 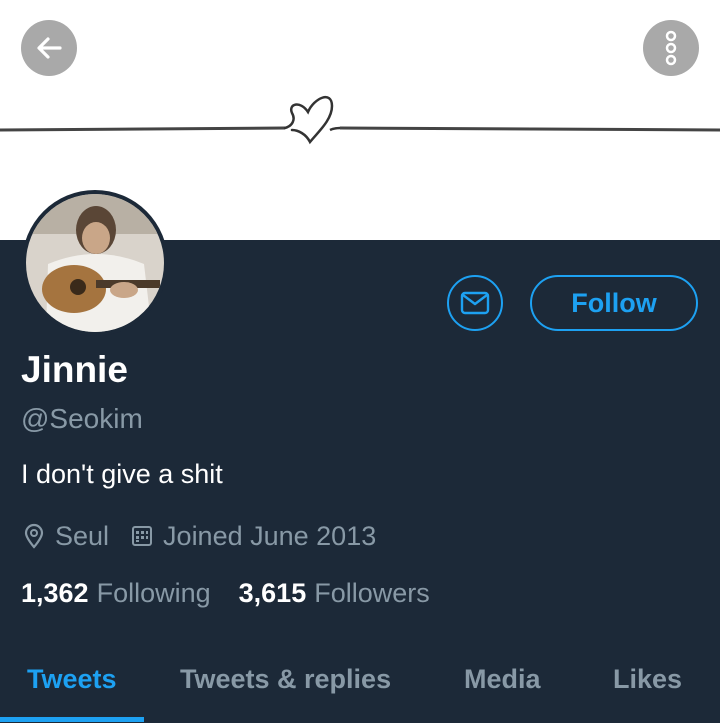 What do you see at coordinates (272, 593) in the screenshot?
I see `followers-count: 3,615` at bounding box center [272, 593].